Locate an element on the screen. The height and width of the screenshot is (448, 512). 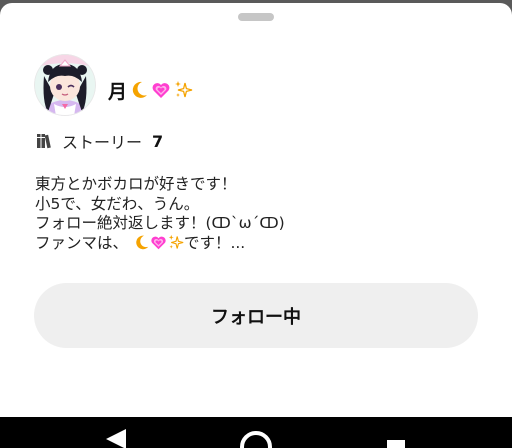
profile-name: 月 is located at coordinates (118, 91).